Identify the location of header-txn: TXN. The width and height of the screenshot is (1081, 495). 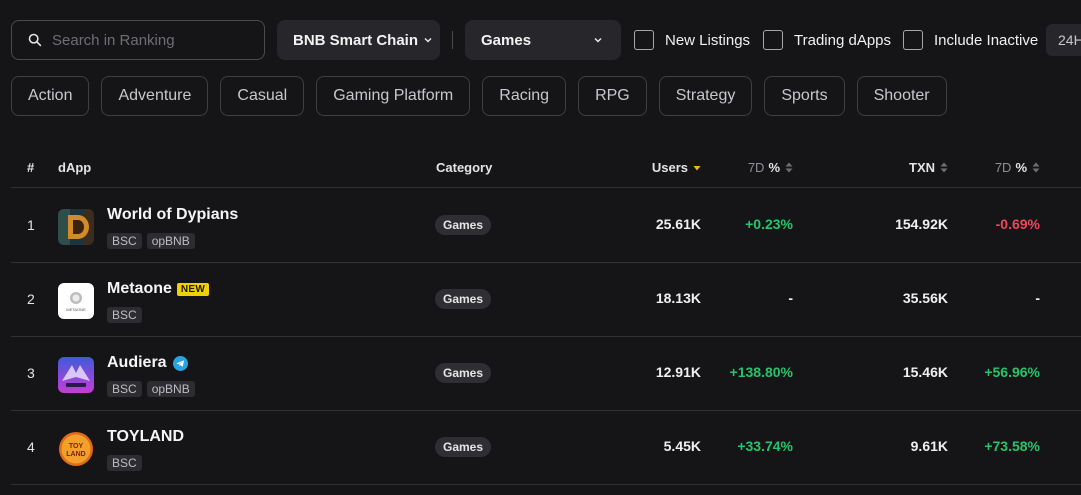
(928, 167).